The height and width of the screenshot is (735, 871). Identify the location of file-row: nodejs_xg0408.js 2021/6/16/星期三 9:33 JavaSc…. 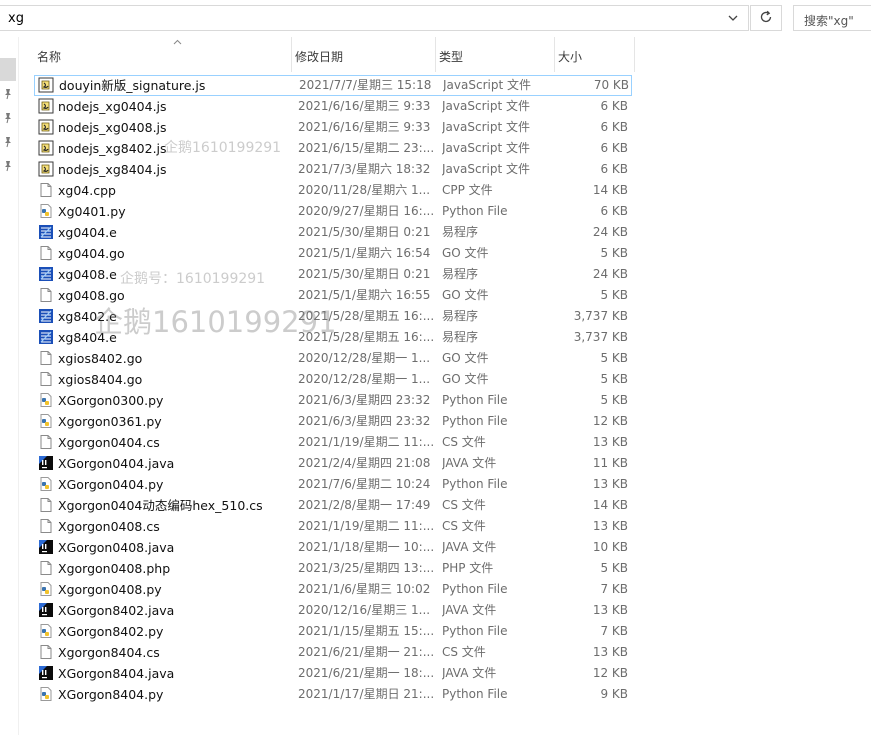
(333, 127).